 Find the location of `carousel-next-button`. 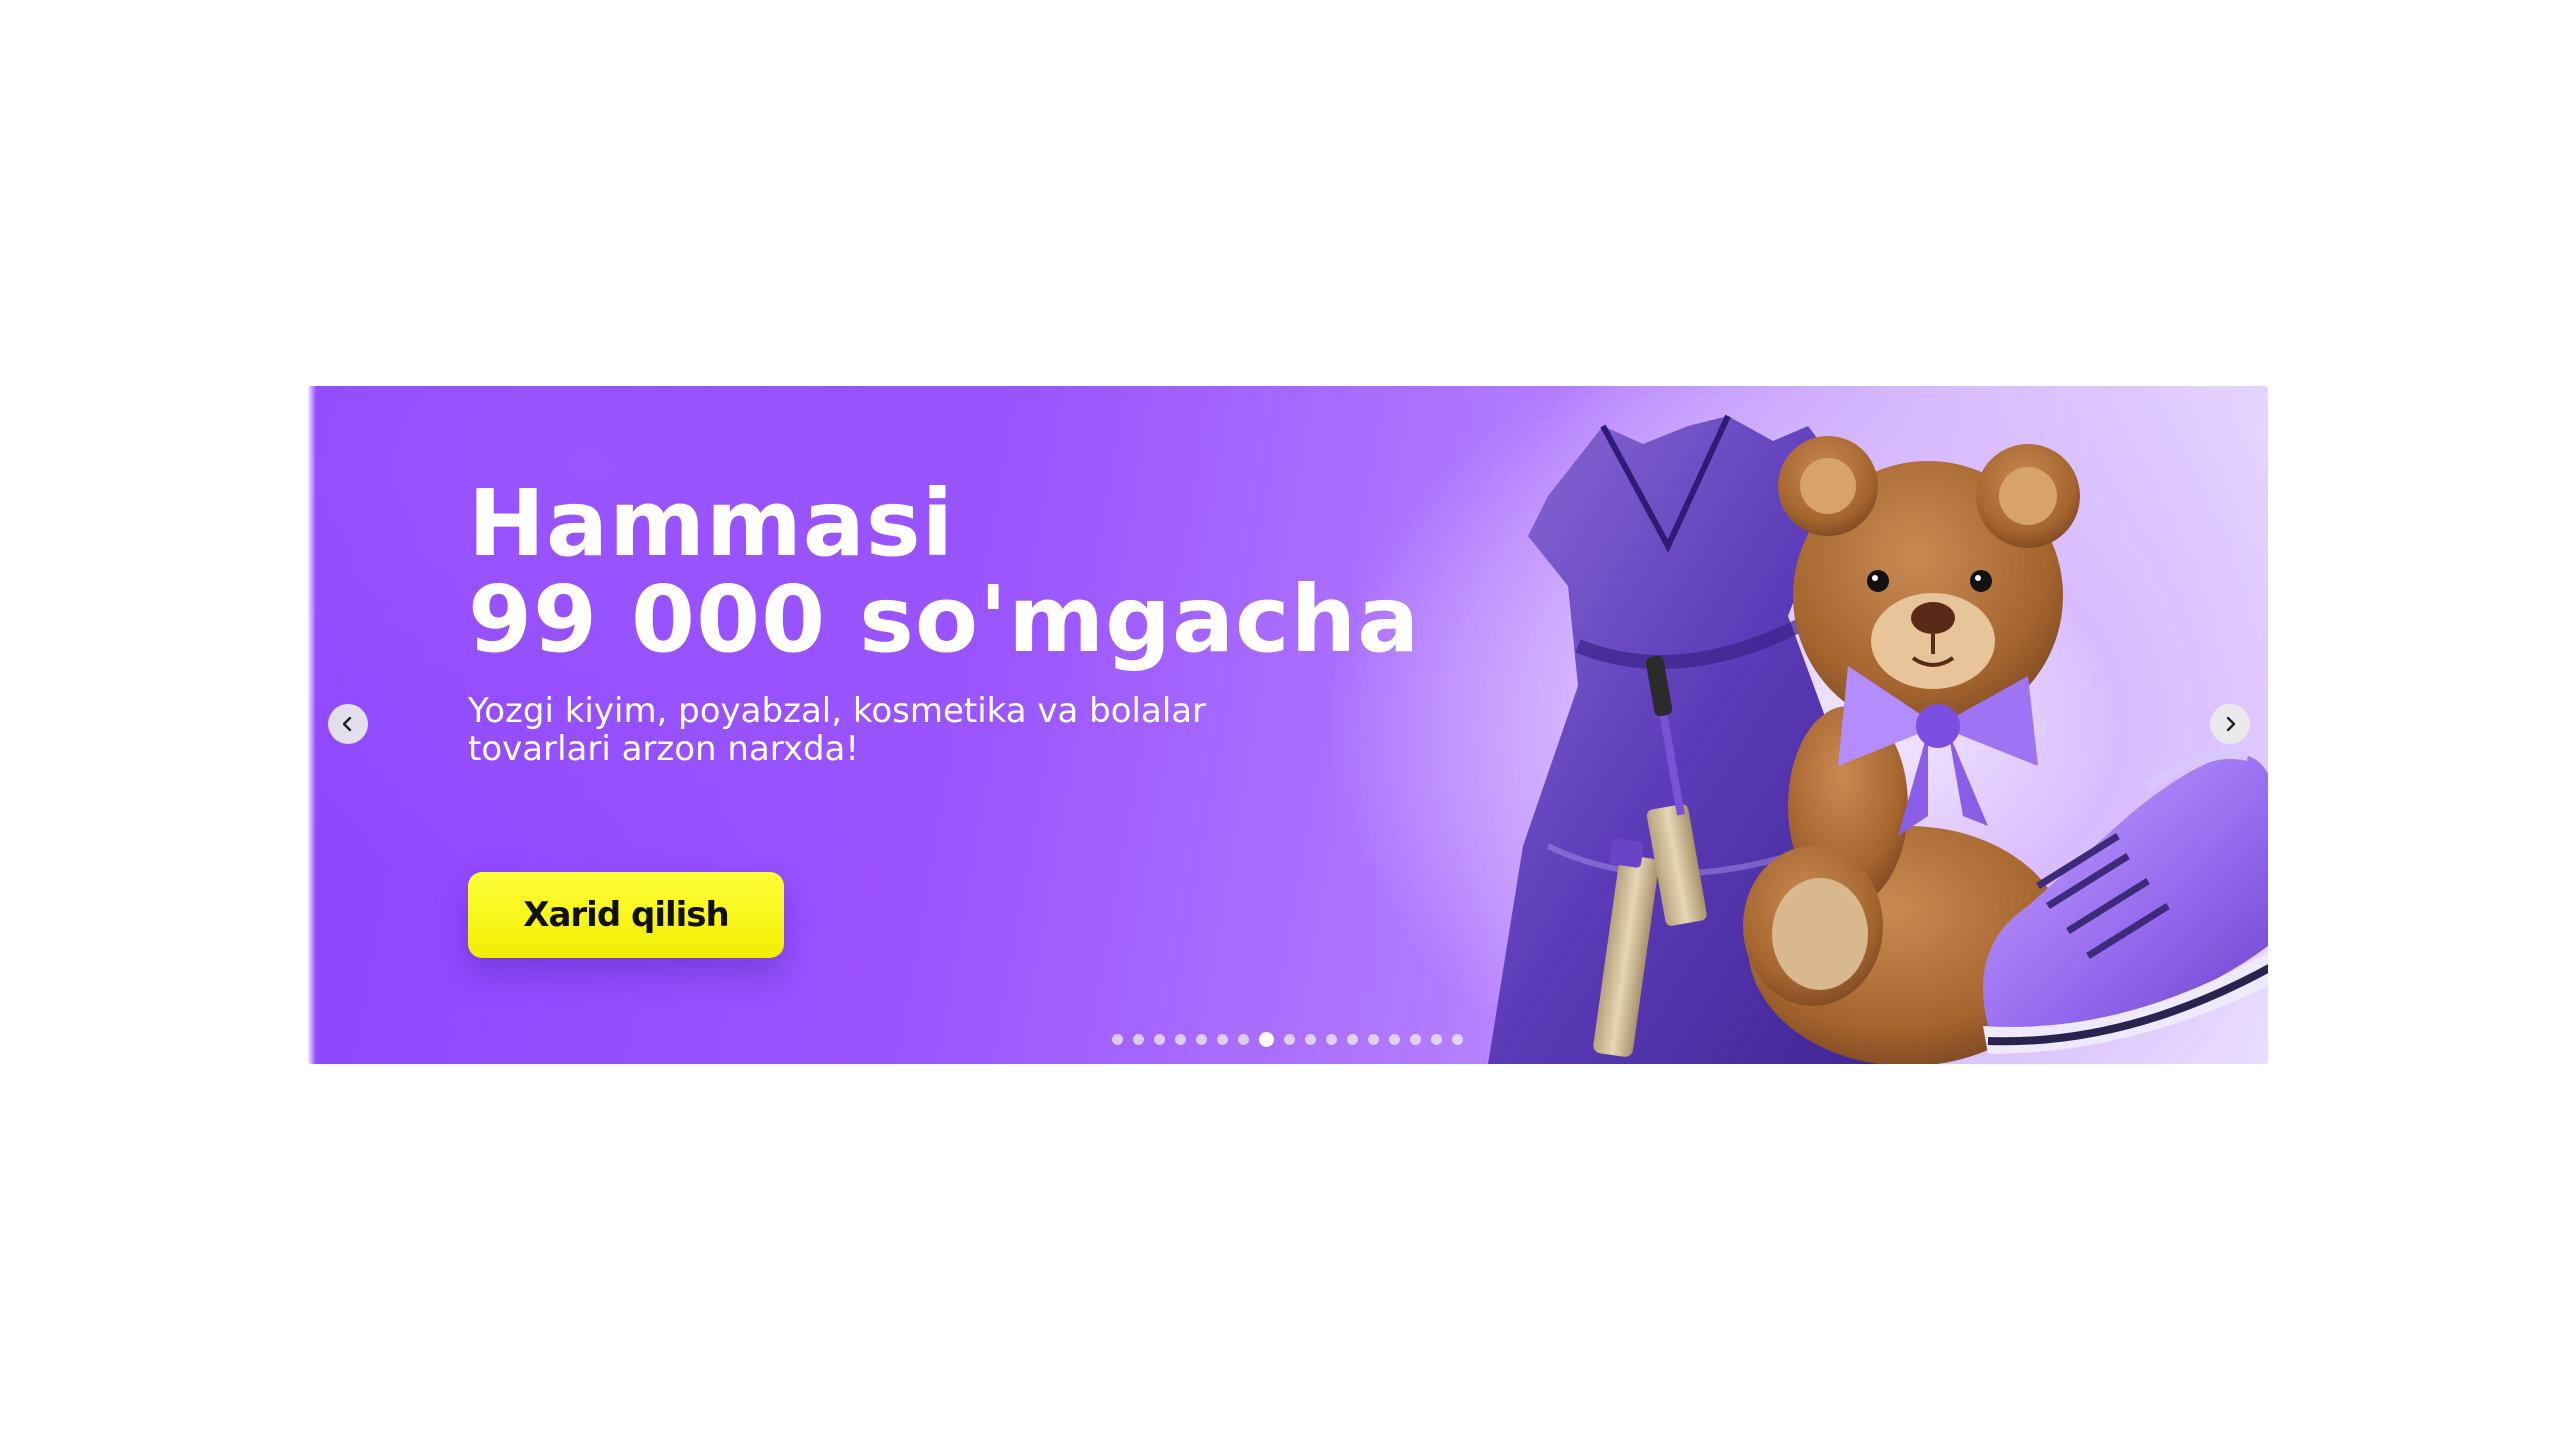

carousel-next-button is located at coordinates (2230, 724).